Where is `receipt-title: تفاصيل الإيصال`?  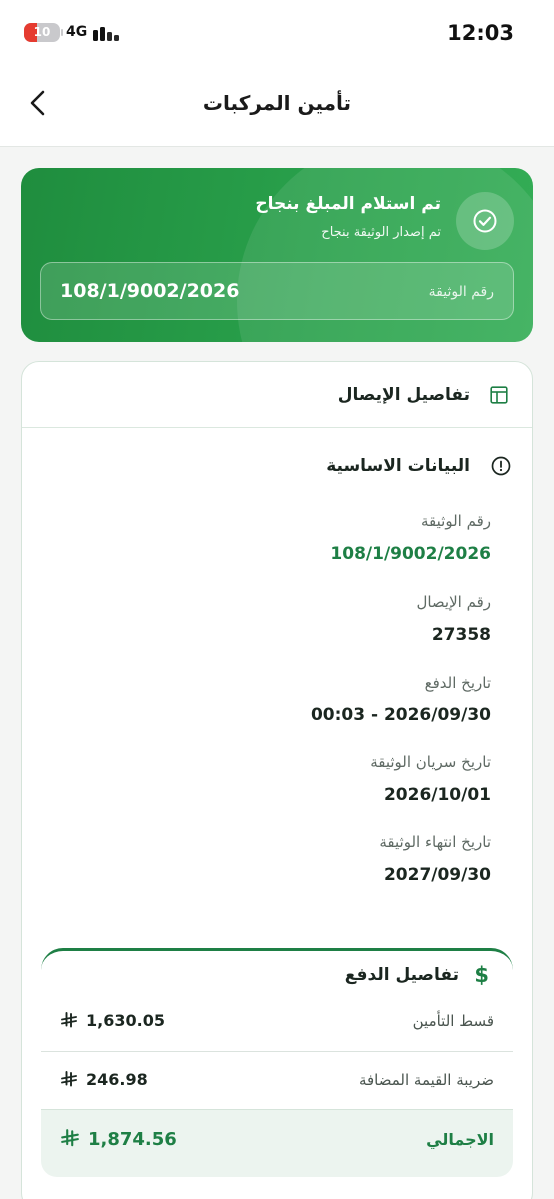
receipt-title: تفاصيل الإيصال is located at coordinates (403, 395).